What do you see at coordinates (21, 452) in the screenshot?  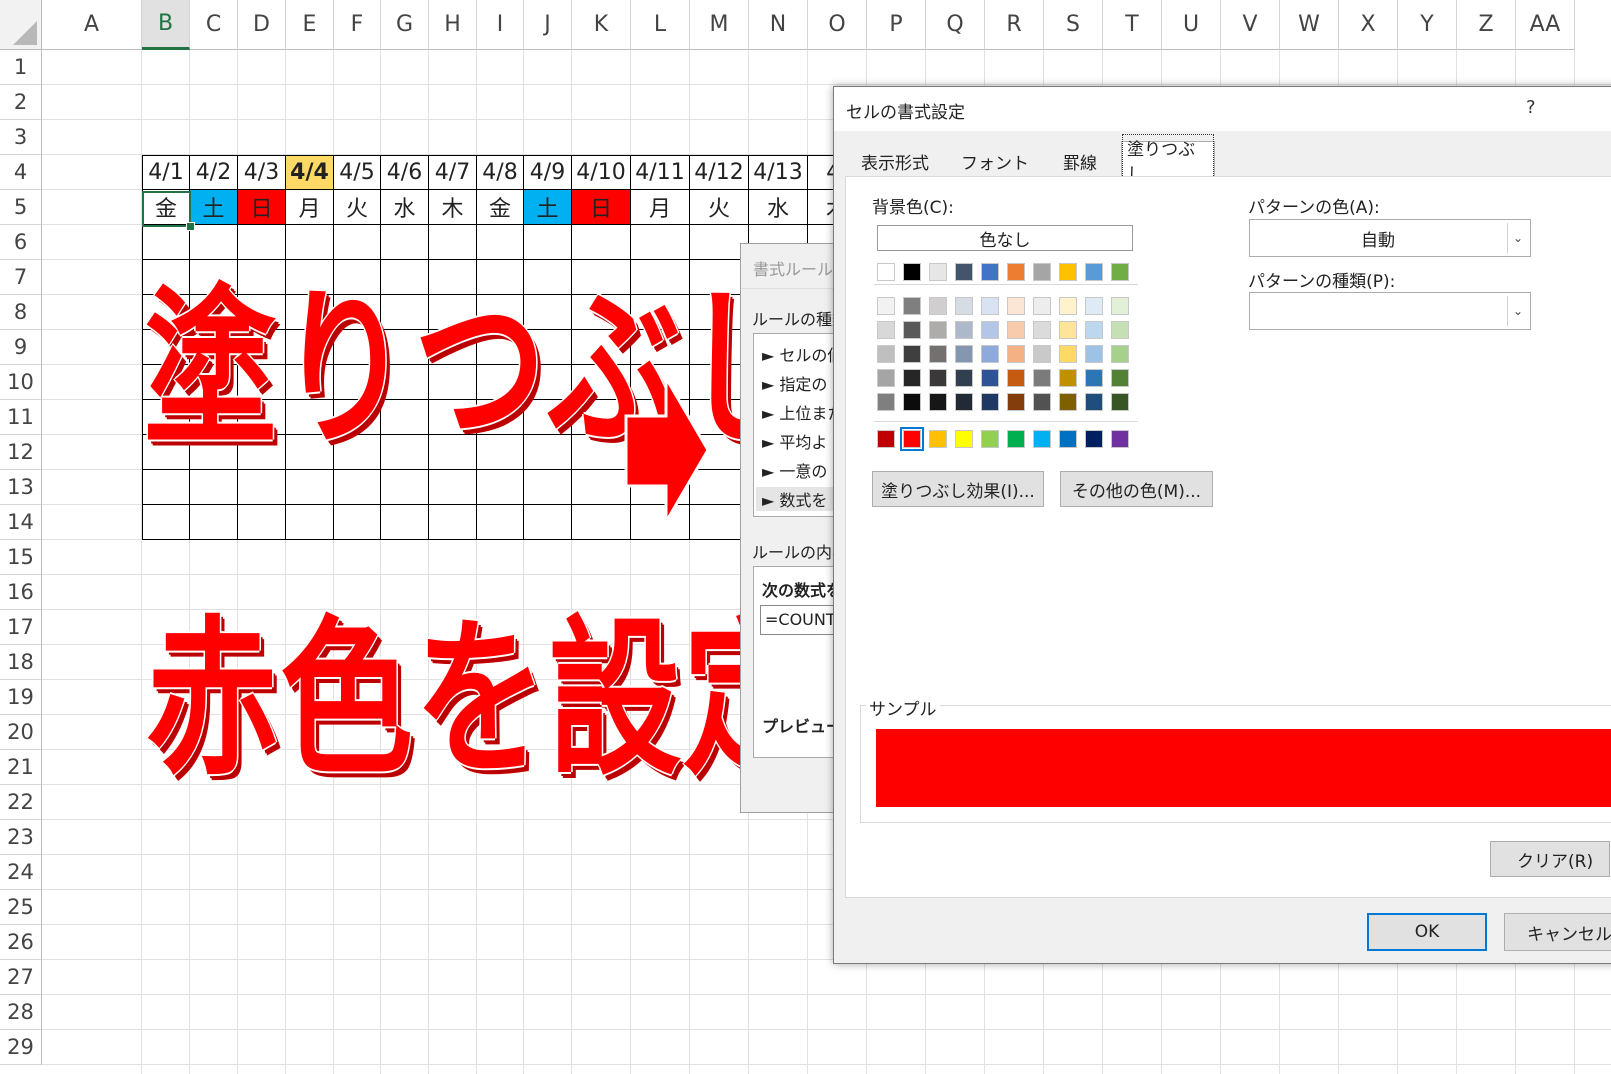 I see `row-header: 12` at bounding box center [21, 452].